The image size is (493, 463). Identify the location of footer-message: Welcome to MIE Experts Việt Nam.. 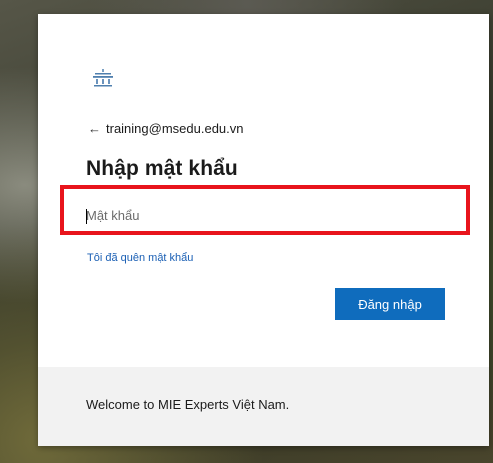
(188, 404).